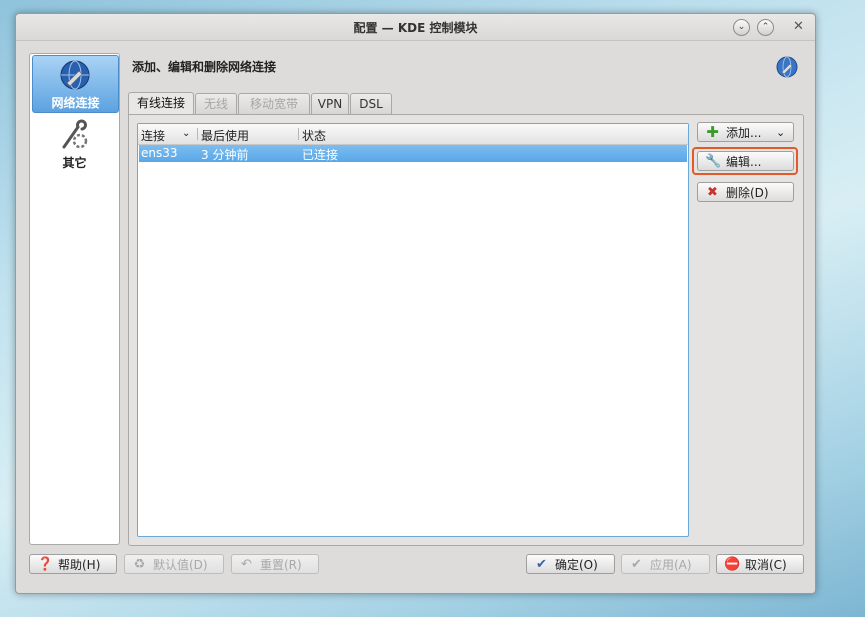 Image resolution: width=865 pixels, height=617 pixels. I want to click on sidebar-item-label: 其它, so click(74, 163).